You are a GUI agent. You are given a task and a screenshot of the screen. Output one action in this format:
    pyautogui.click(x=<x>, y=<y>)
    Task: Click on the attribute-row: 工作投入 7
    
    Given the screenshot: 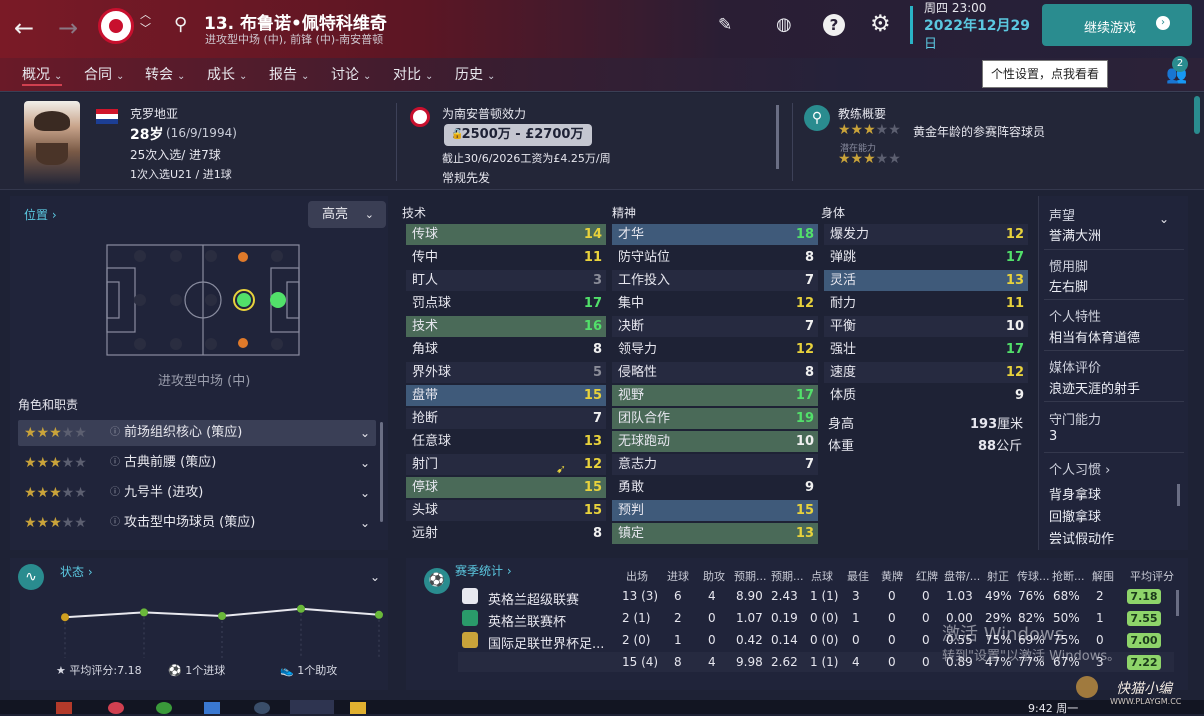 What is the action you would take?
    pyautogui.click(x=715, y=280)
    